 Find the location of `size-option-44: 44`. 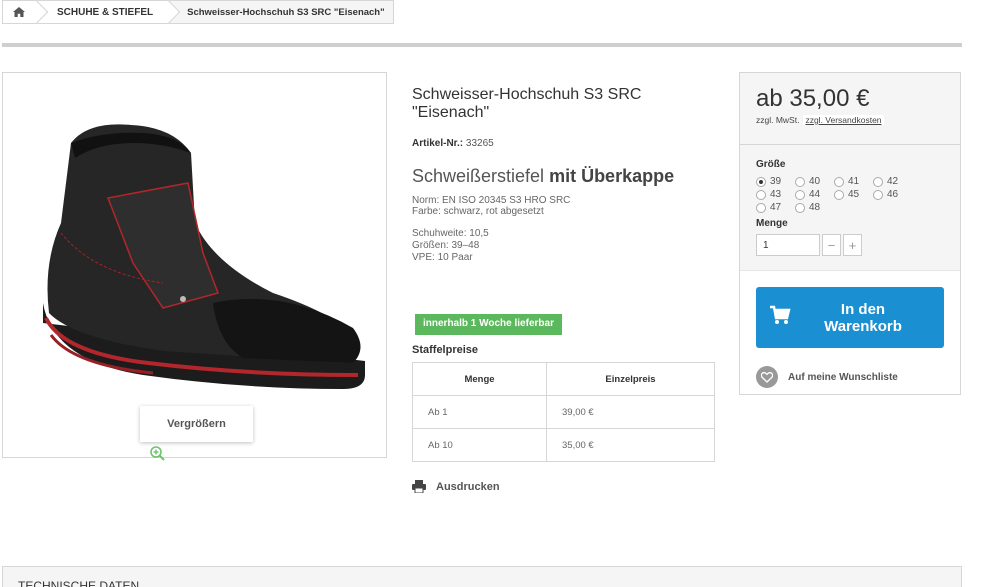

size-option-44: 44 is located at coordinates (814, 194).